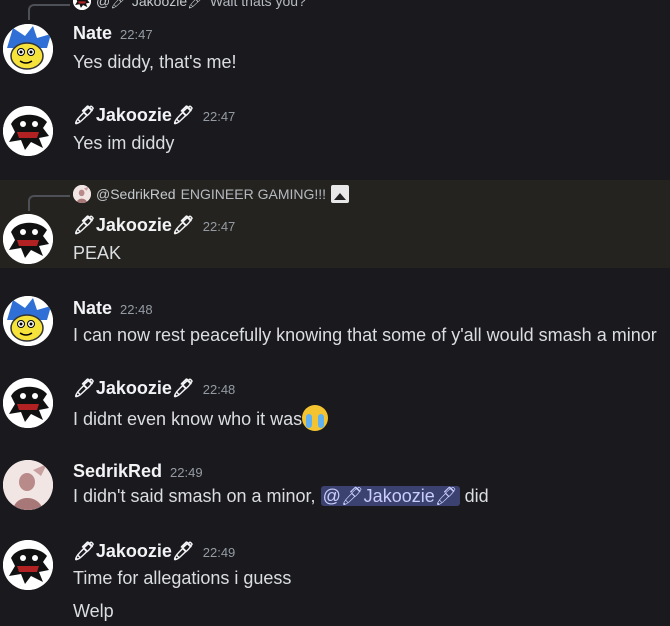 Image resolution: width=670 pixels, height=626 pixels. I want to click on reply-preview: @SedrikRed ENGINEER GAMING!!!, so click(211, 194).